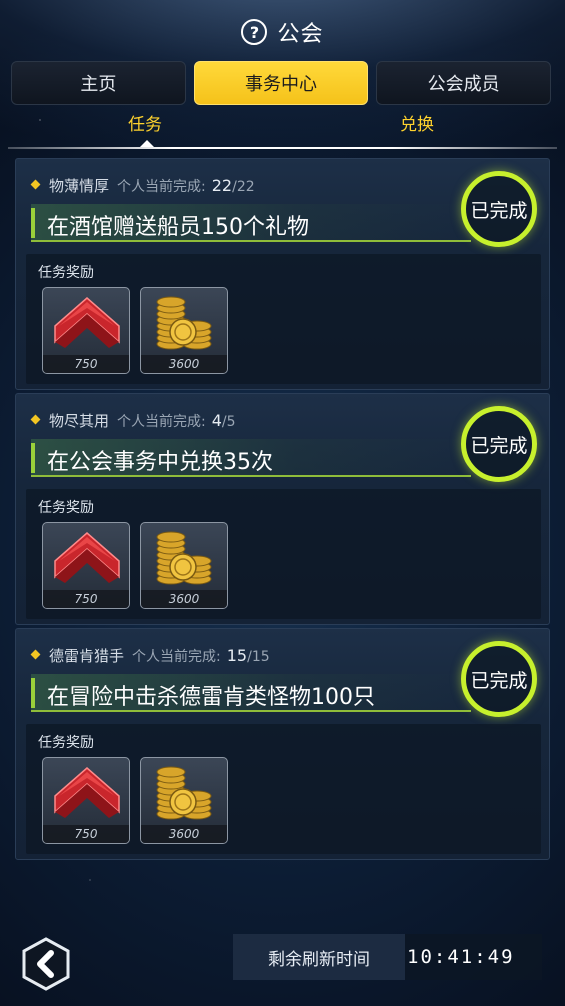 Image resolution: width=565 pixels, height=1006 pixels. What do you see at coordinates (79, 421) in the screenshot?
I see `quest-name: 物尽其用` at bounding box center [79, 421].